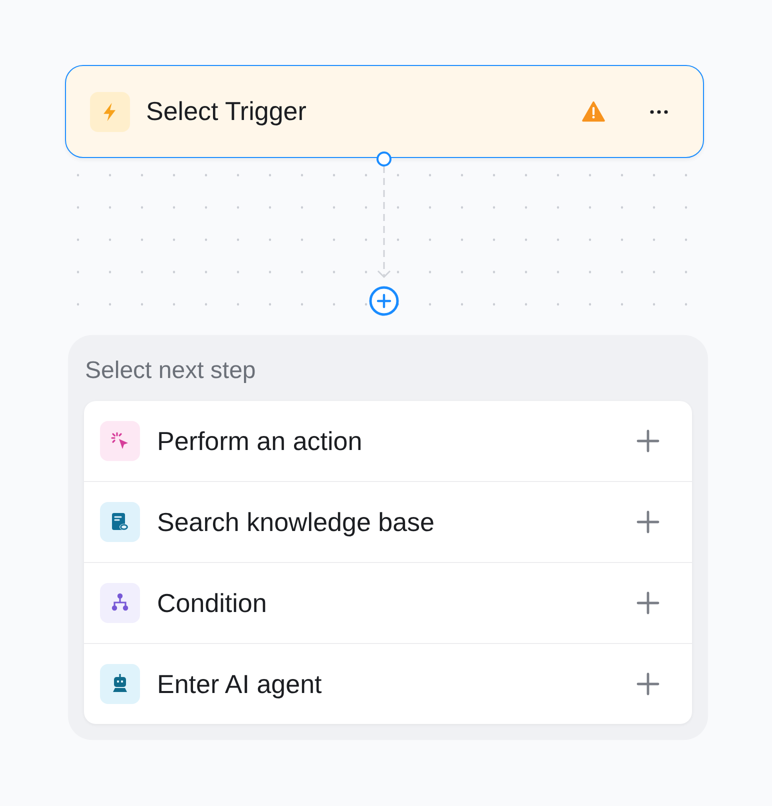  Describe the element at coordinates (384, 301) in the screenshot. I see `add-step-button` at that location.